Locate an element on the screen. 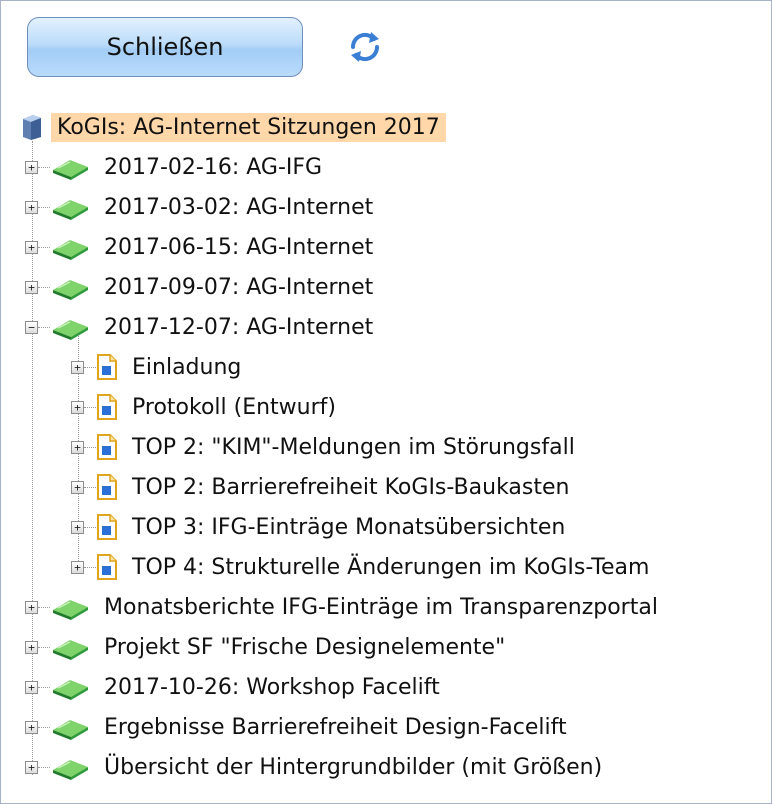  tree-folder: +2017-09-07: AG-Internet is located at coordinates (202, 287).